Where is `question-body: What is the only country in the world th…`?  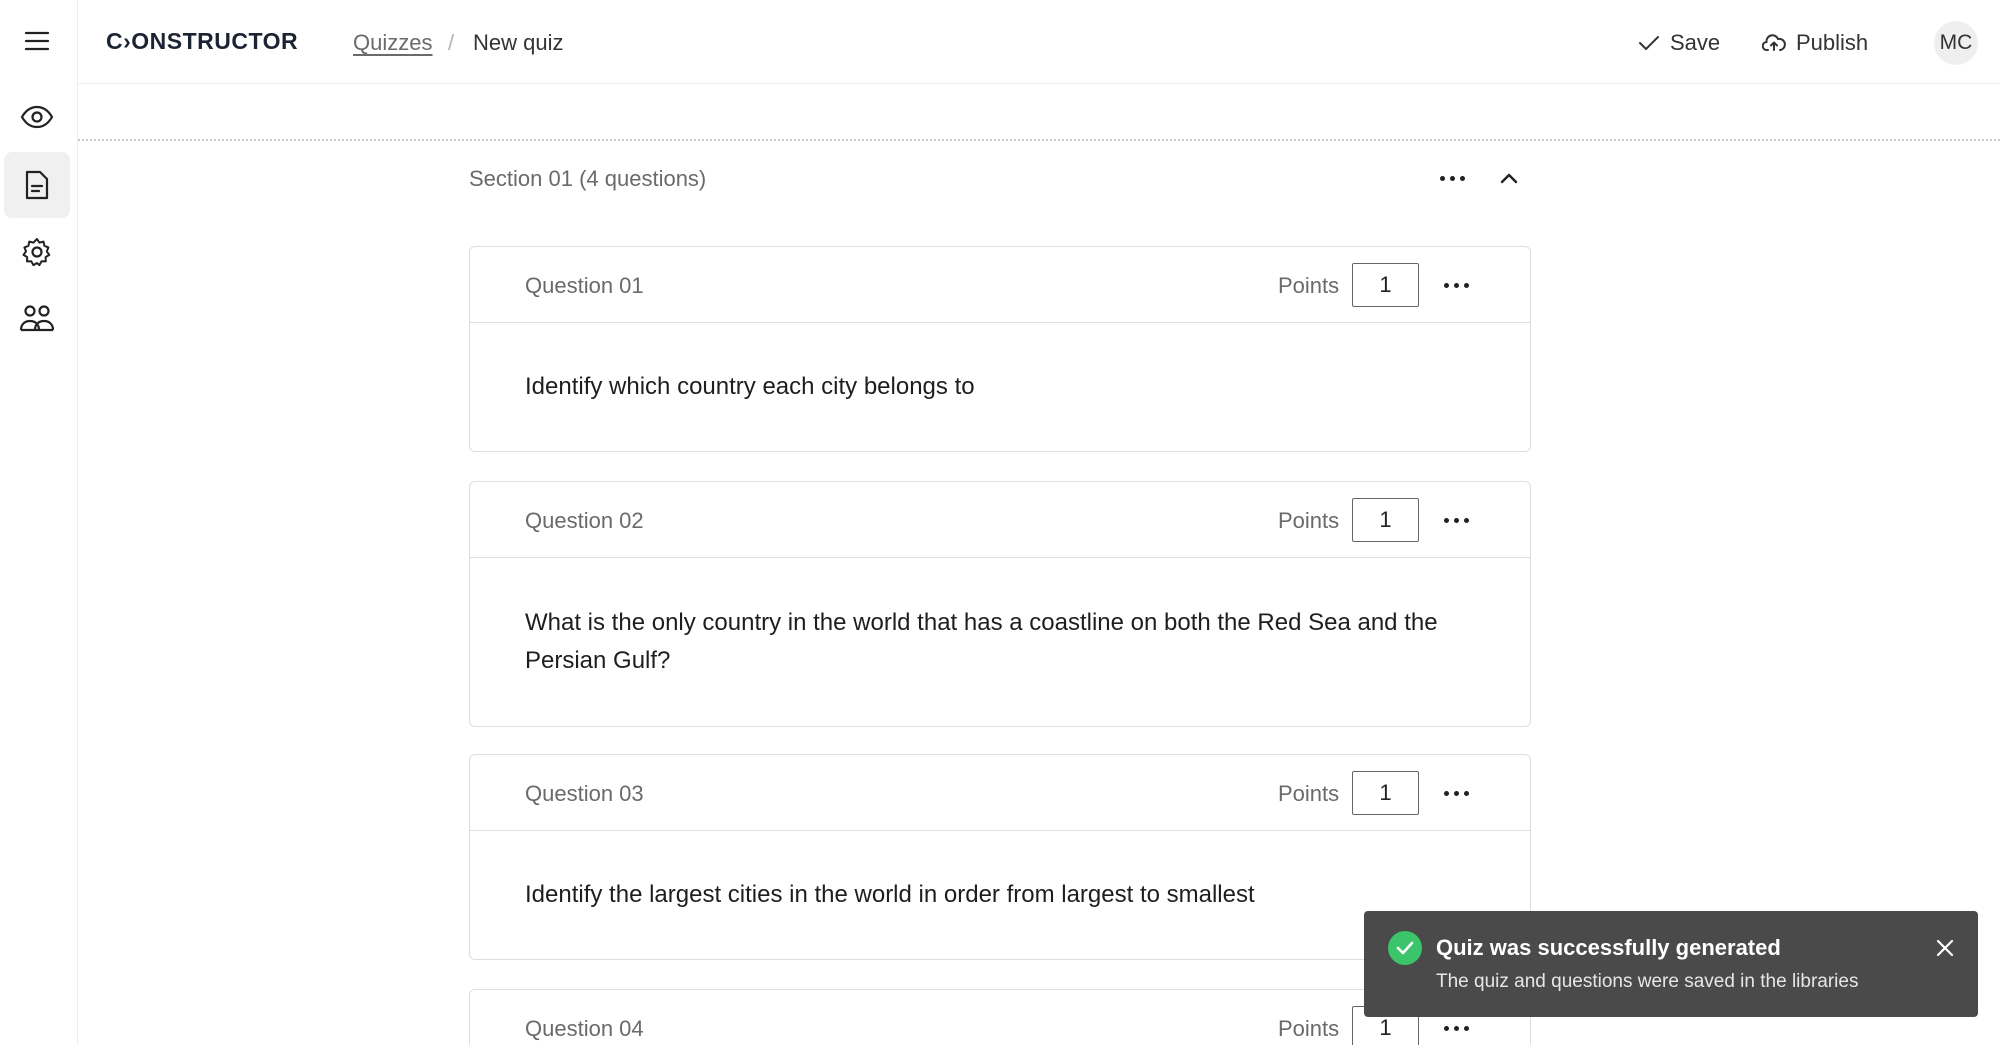
question-body: What is the only country in the world th… is located at coordinates (1000, 642).